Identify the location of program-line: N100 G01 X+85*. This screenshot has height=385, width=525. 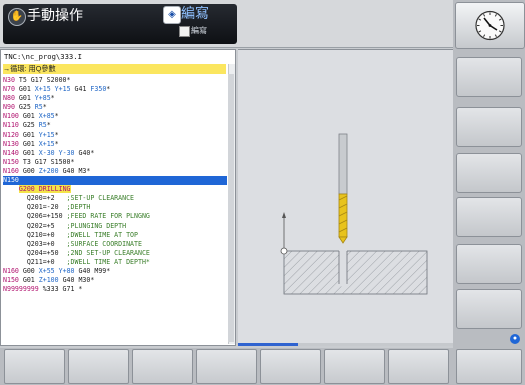
(115, 116).